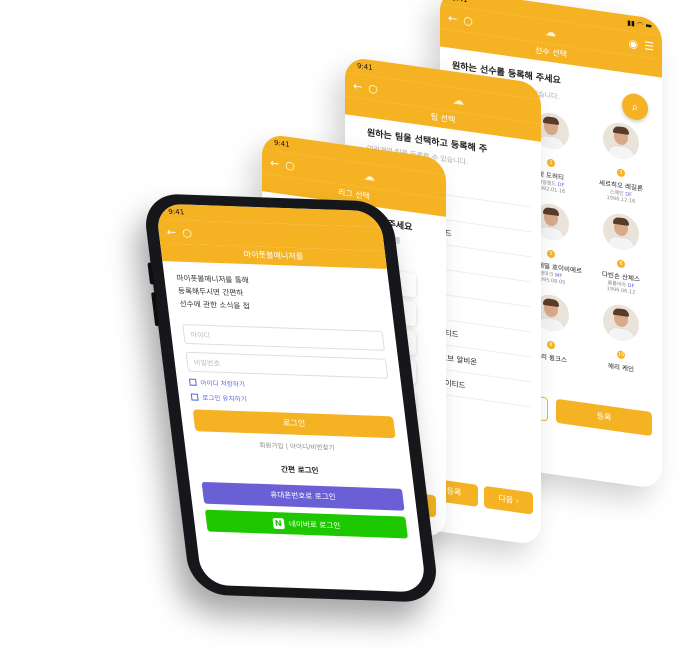 Image resolution: width=700 pixels, height=651 pixels. What do you see at coordinates (278, 294) in the screenshot?
I see `intro-text: 마이풋볼매니저를 통해 등록해두시면 간편하 선수에 관한 소식을 접` at bounding box center [278, 294].